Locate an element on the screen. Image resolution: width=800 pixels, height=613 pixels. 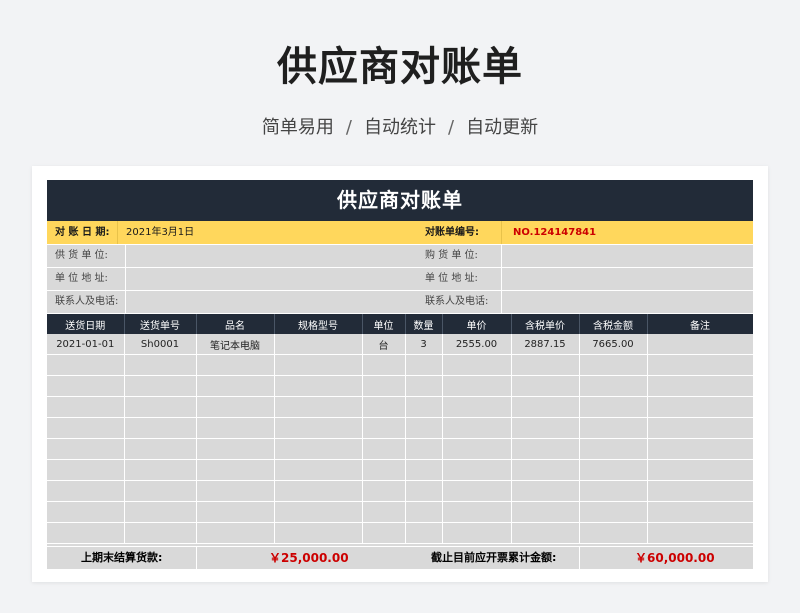
table-cell: Sh0001 is located at coordinates (160, 344).